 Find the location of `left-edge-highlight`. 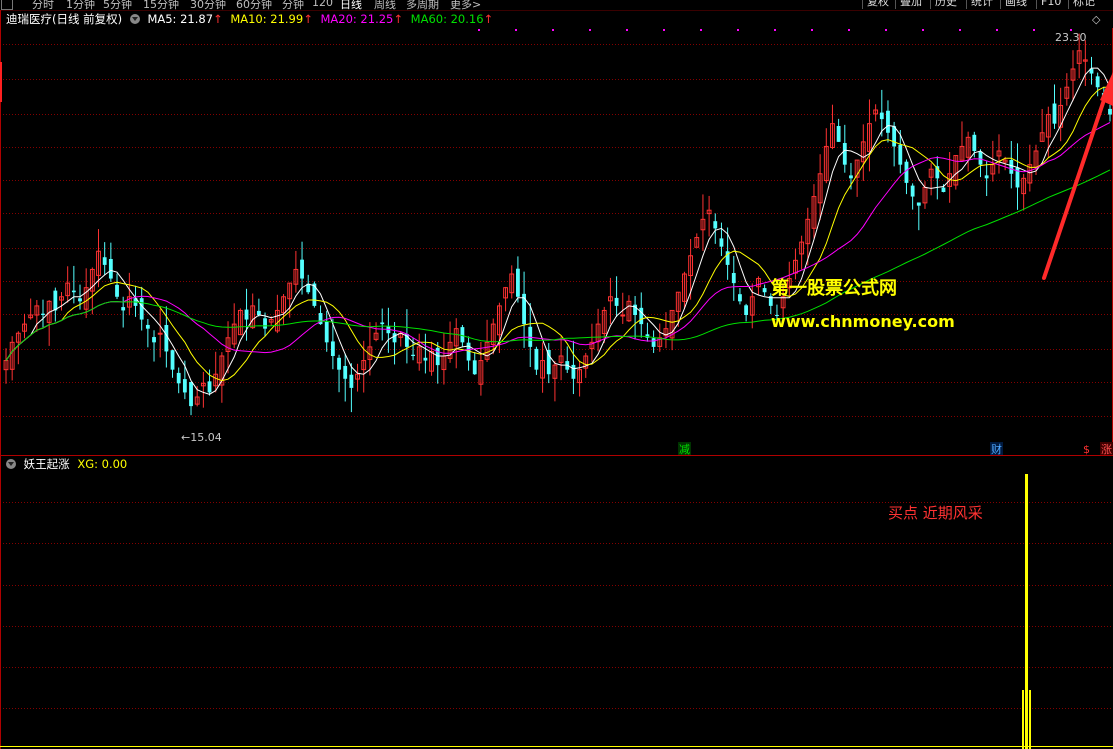

left-edge-highlight is located at coordinates (1, 82).